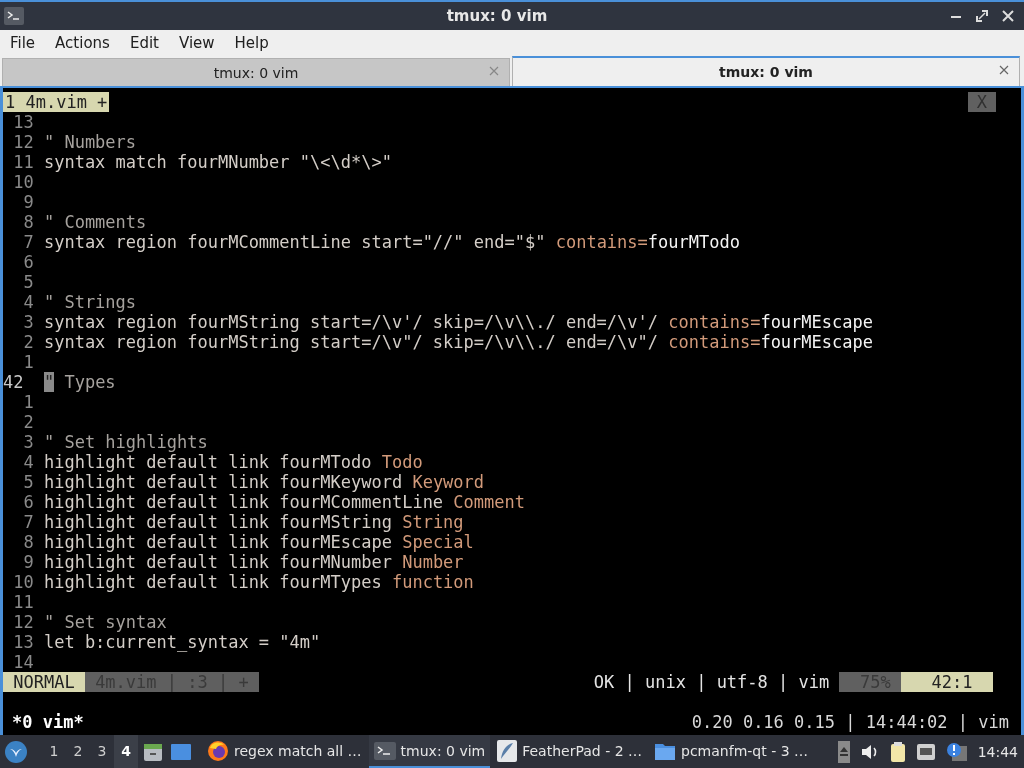 The width and height of the screenshot is (1024, 768). I want to click on code-text: syntax region fourMString start=/\v'/ skip=/\v\\./ end=/\v'/, so click(351, 322).